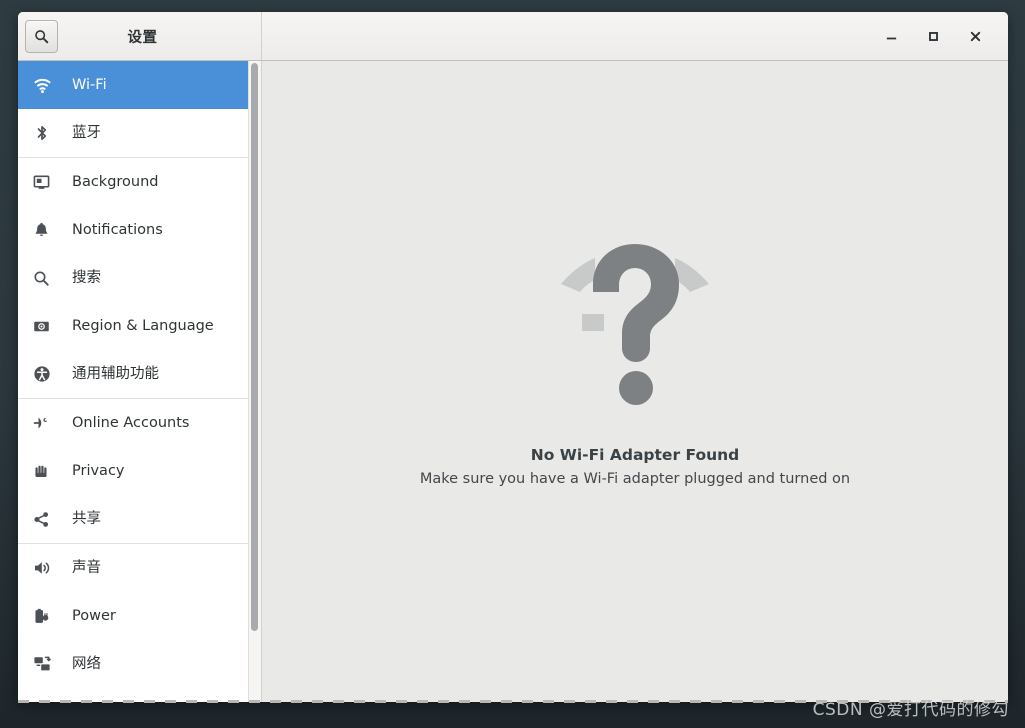 The width and height of the screenshot is (1025, 728). I want to click on minimize-button, so click(891, 36).